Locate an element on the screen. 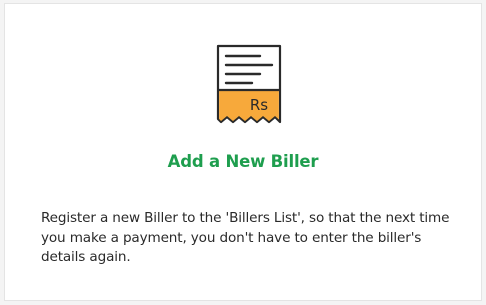  receipt-rupee-icon: Rs is located at coordinates (249, 84).